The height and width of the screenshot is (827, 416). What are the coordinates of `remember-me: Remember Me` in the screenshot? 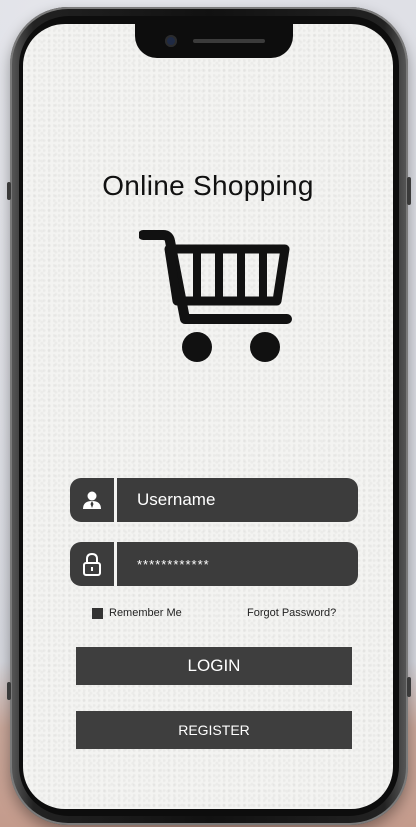 It's located at (137, 613).